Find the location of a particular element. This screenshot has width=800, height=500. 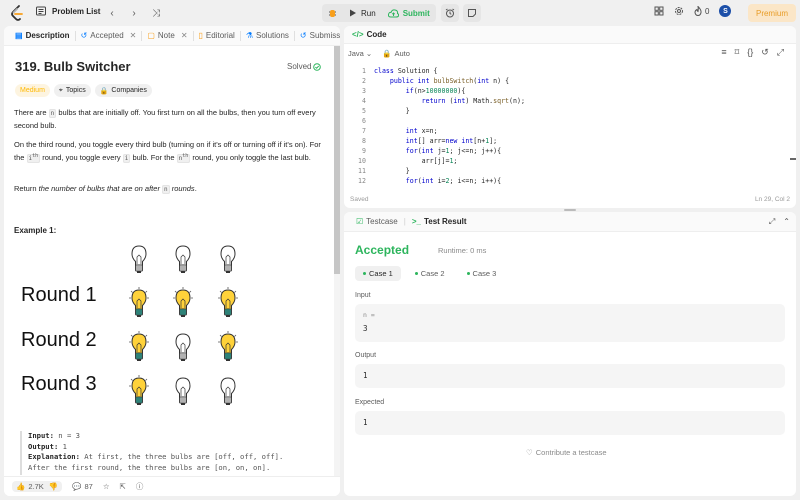

editor-scrollbar is located at coordinates (792, 126).